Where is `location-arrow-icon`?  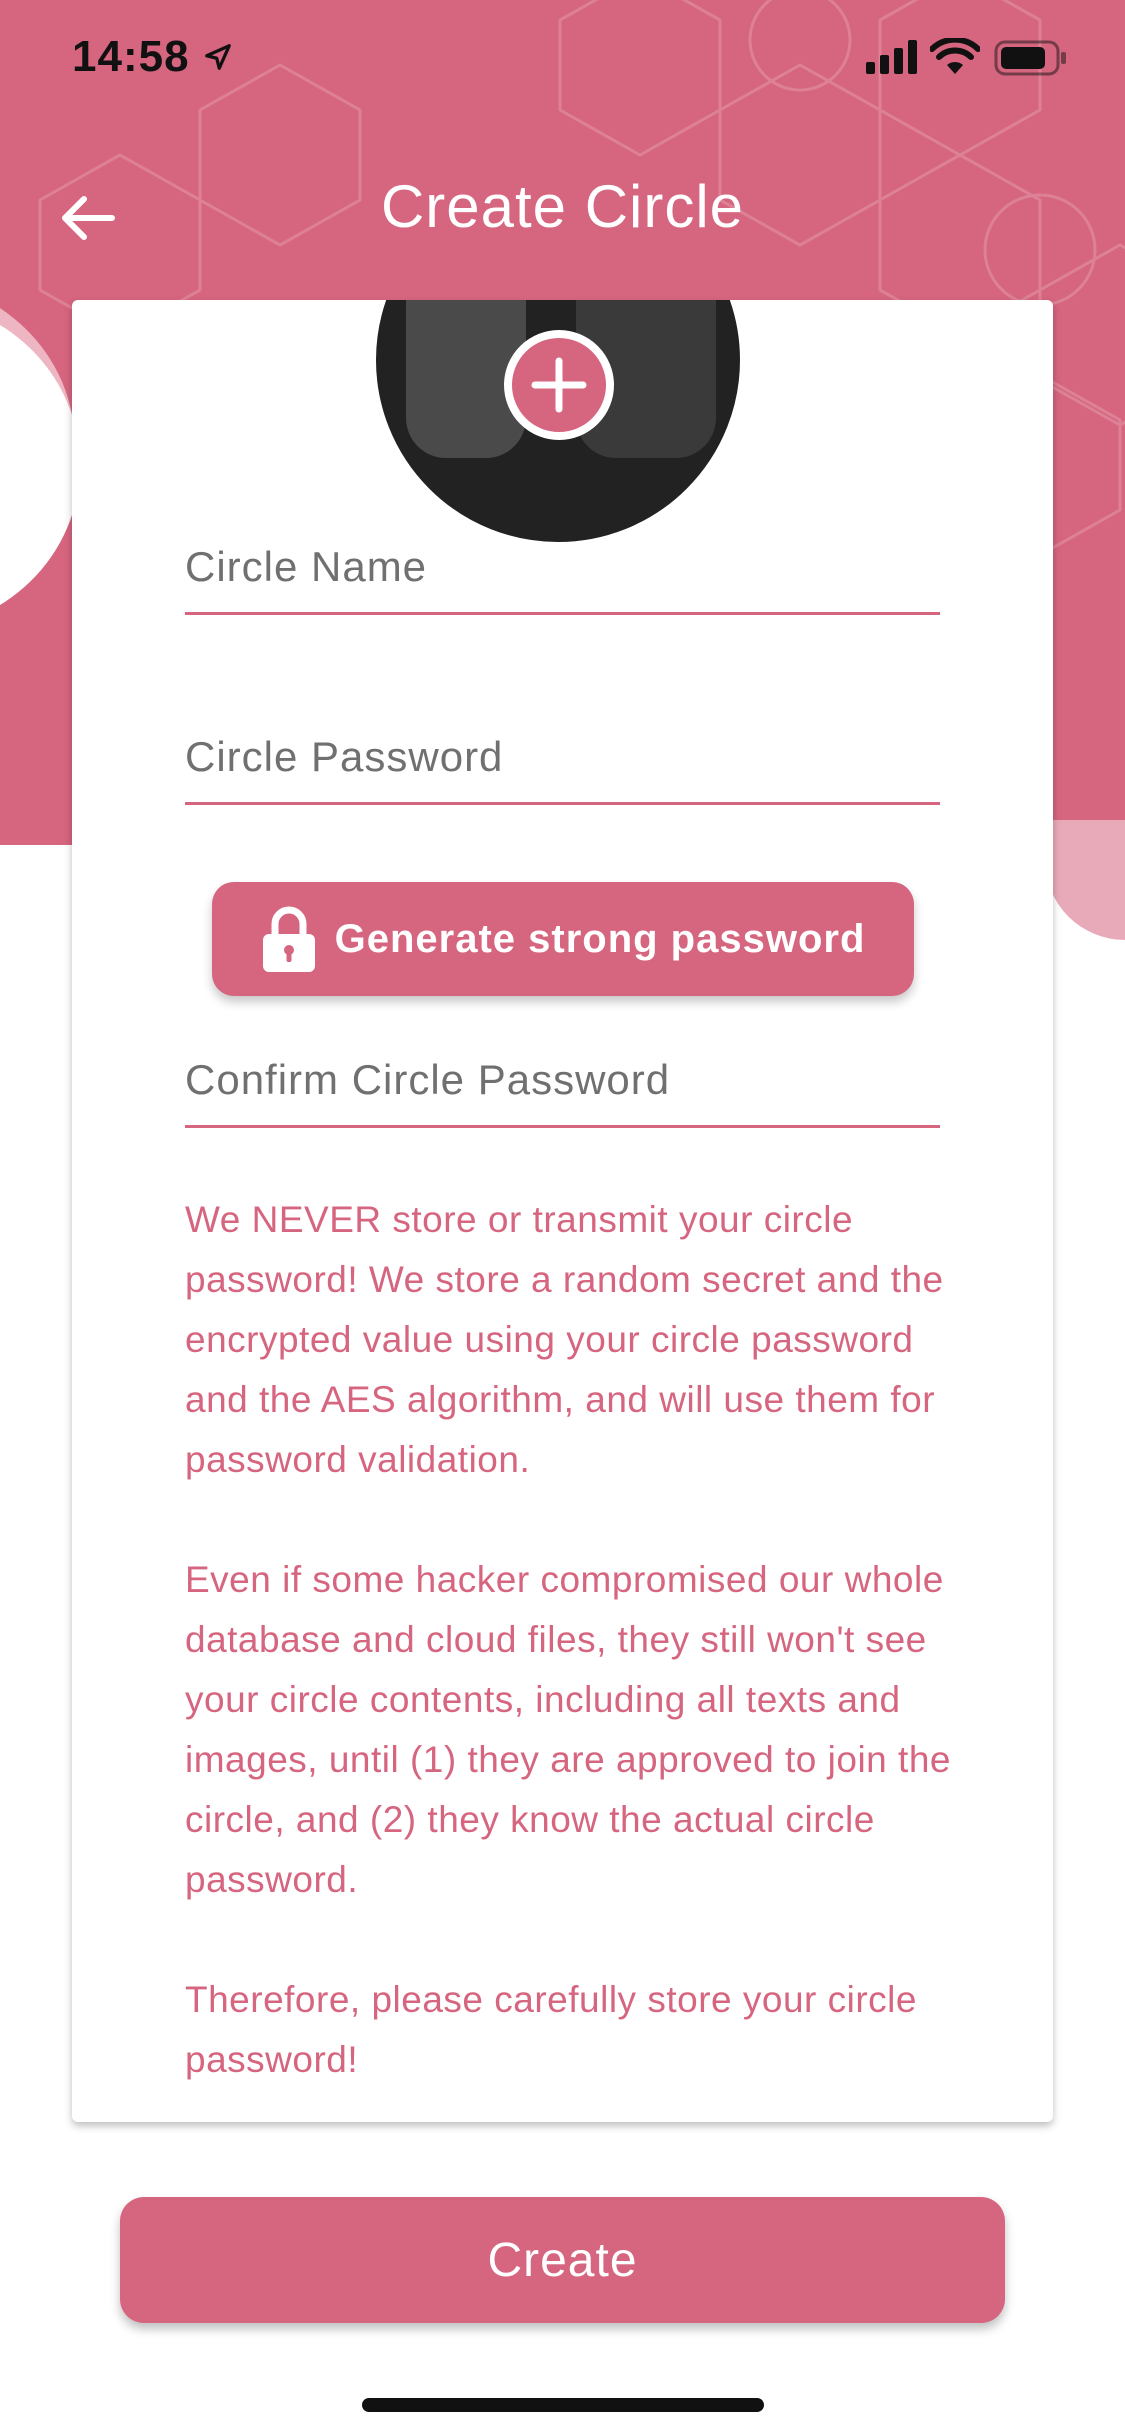 location-arrow-icon is located at coordinates (218, 57).